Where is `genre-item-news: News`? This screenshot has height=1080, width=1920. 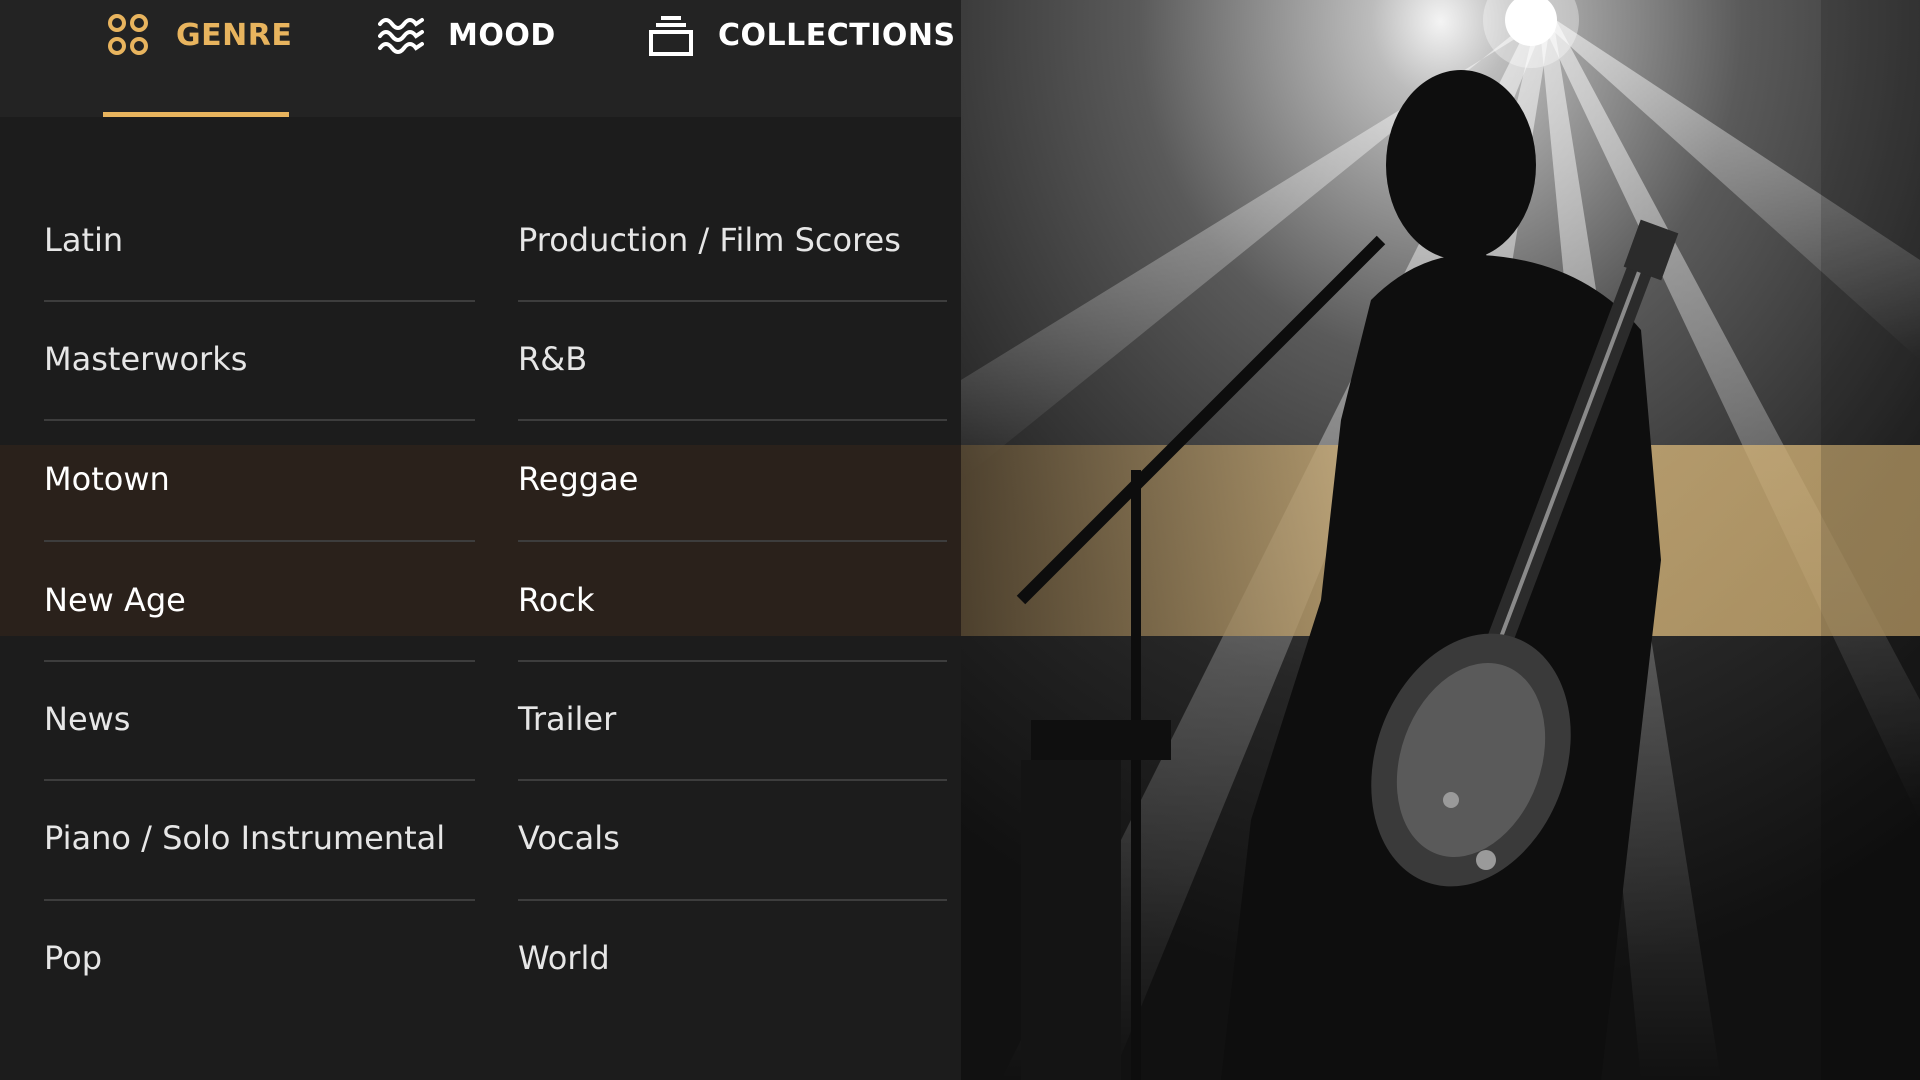 genre-item-news: News is located at coordinates (259, 719).